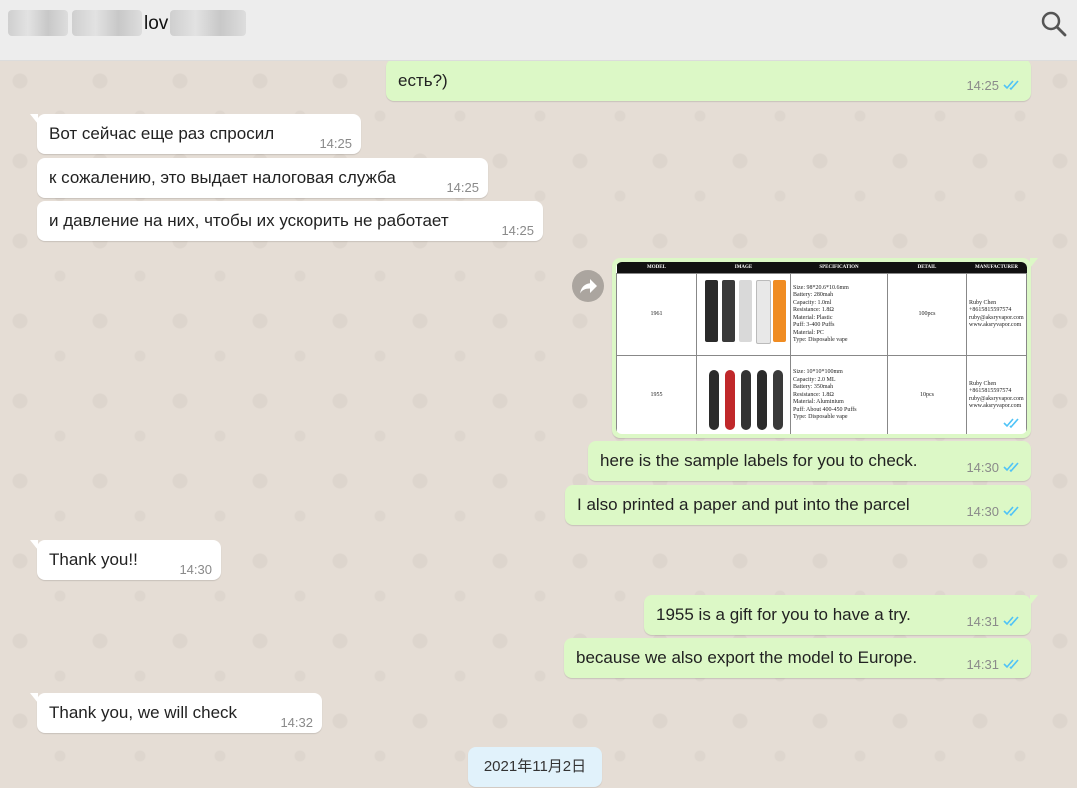  What do you see at coordinates (107, 23) in the screenshot?
I see `blurred-name-start` at bounding box center [107, 23].